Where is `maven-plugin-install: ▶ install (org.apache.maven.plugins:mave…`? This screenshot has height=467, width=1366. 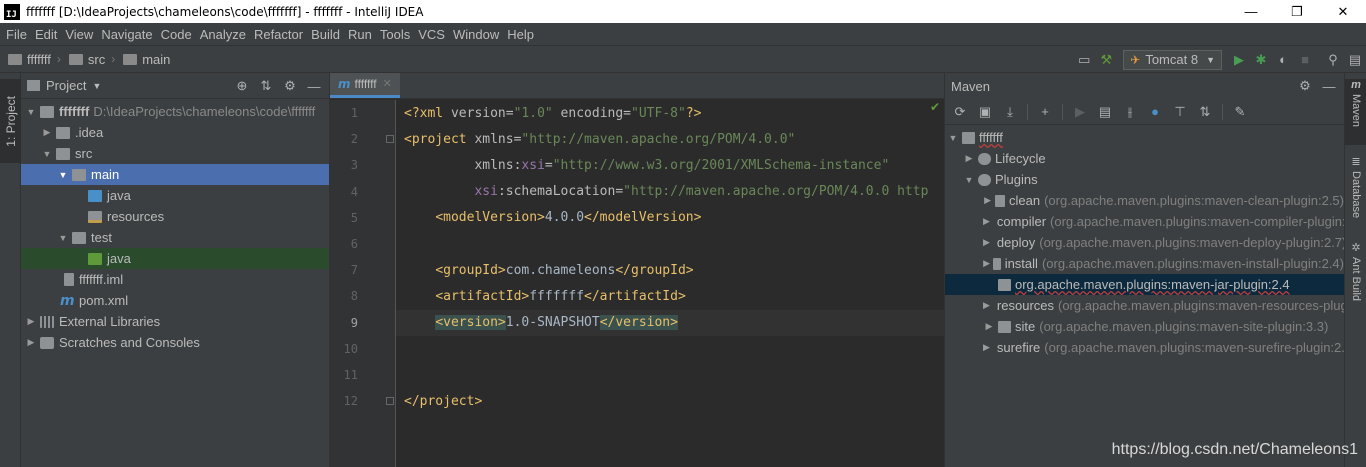 maven-plugin-install: ▶ install (org.apache.maven.plugins:mave… is located at coordinates (1144, 263).